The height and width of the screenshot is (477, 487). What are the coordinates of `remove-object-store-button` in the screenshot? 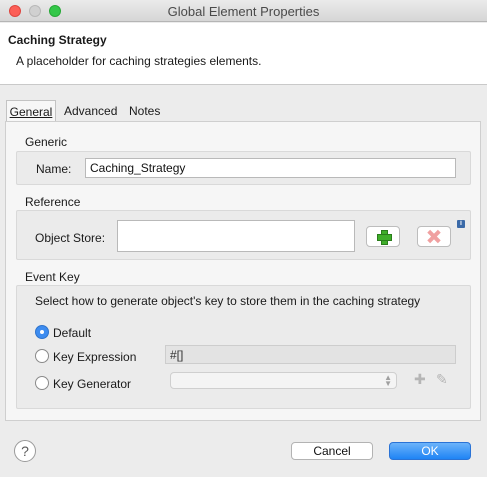 It's located at (434, 236).